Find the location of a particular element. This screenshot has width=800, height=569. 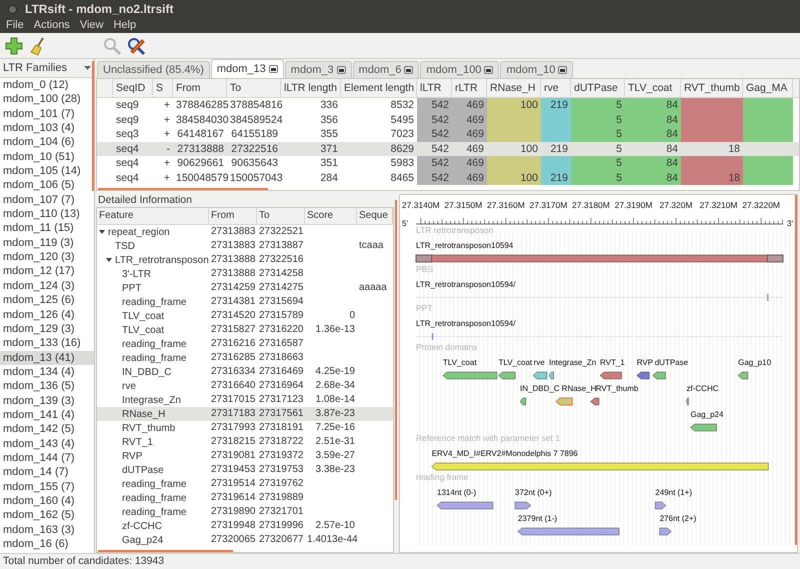

sidebar-item: mdom_160 (4) is located at coordinates (47, 501).